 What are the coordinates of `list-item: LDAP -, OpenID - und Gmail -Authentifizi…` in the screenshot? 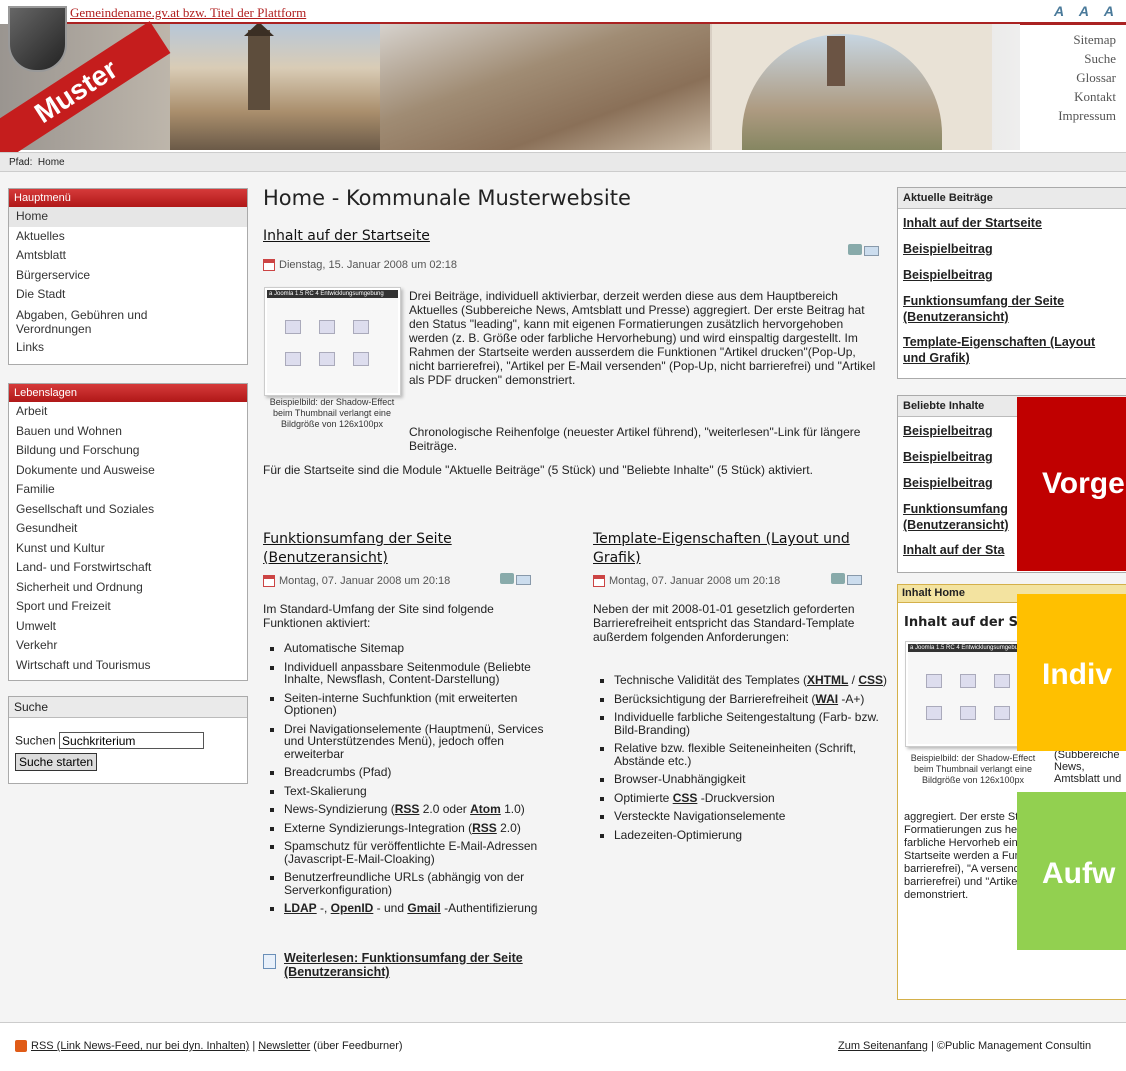 It's located at (425, 908).